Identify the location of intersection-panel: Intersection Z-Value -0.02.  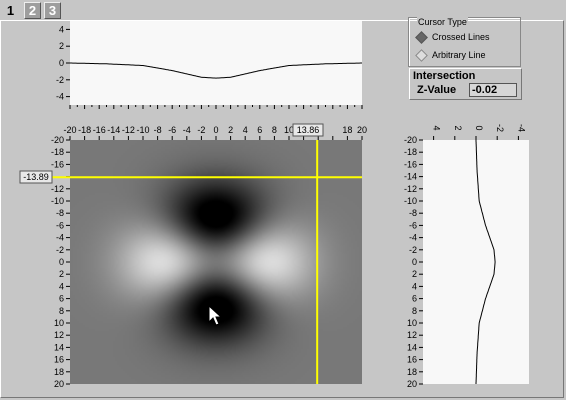
(465, 84).